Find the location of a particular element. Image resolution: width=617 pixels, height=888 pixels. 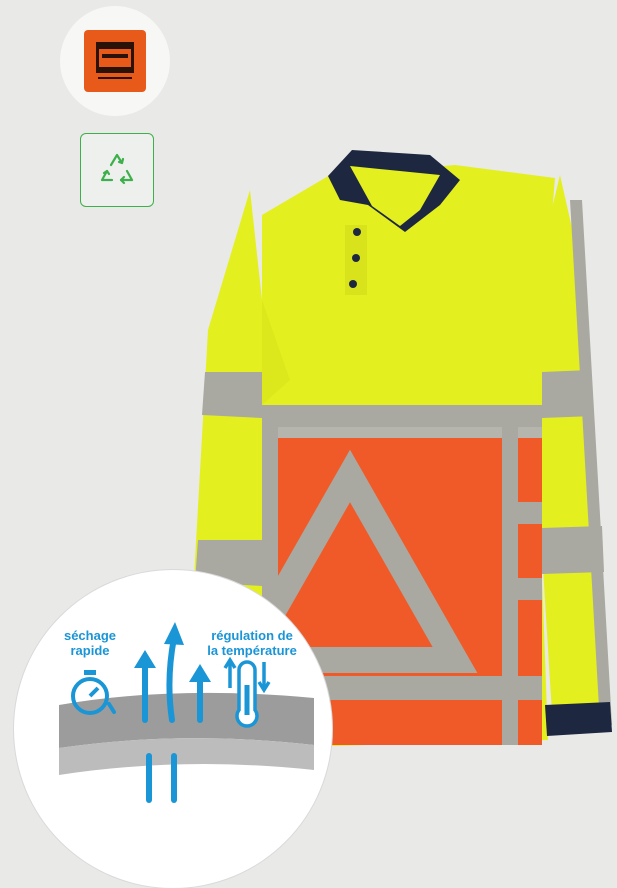

quick-dry-label: séchage rapide is located at coordinates (90, 643).